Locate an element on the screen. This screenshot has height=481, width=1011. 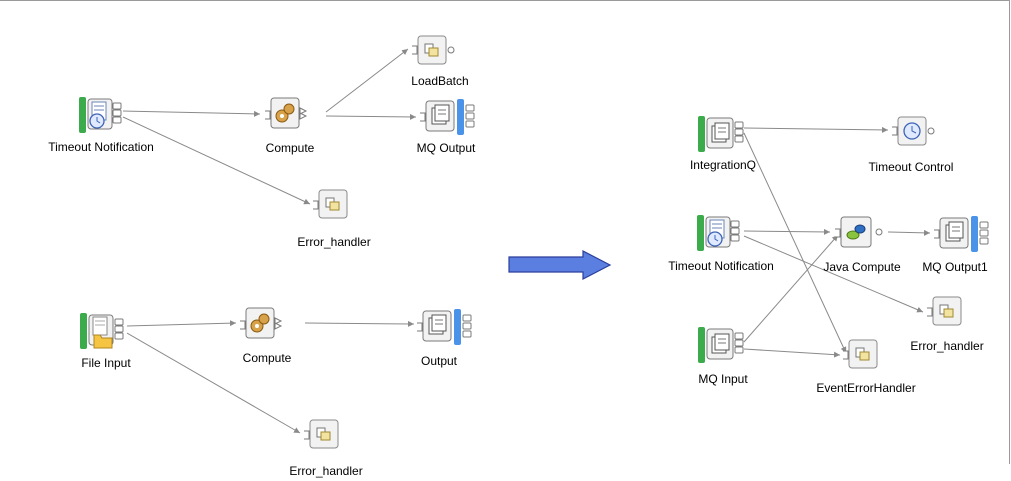
file-input-node is located at coordinates (102, 331).